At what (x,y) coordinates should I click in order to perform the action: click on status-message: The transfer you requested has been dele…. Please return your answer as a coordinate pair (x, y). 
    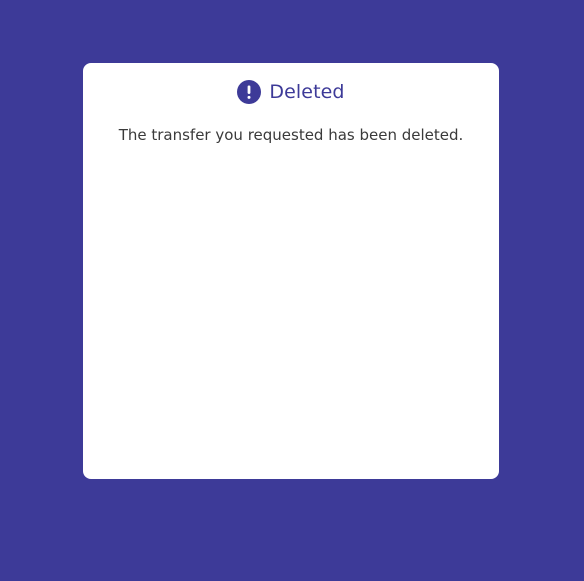
    Looking at the image, I should click on (291, 135).